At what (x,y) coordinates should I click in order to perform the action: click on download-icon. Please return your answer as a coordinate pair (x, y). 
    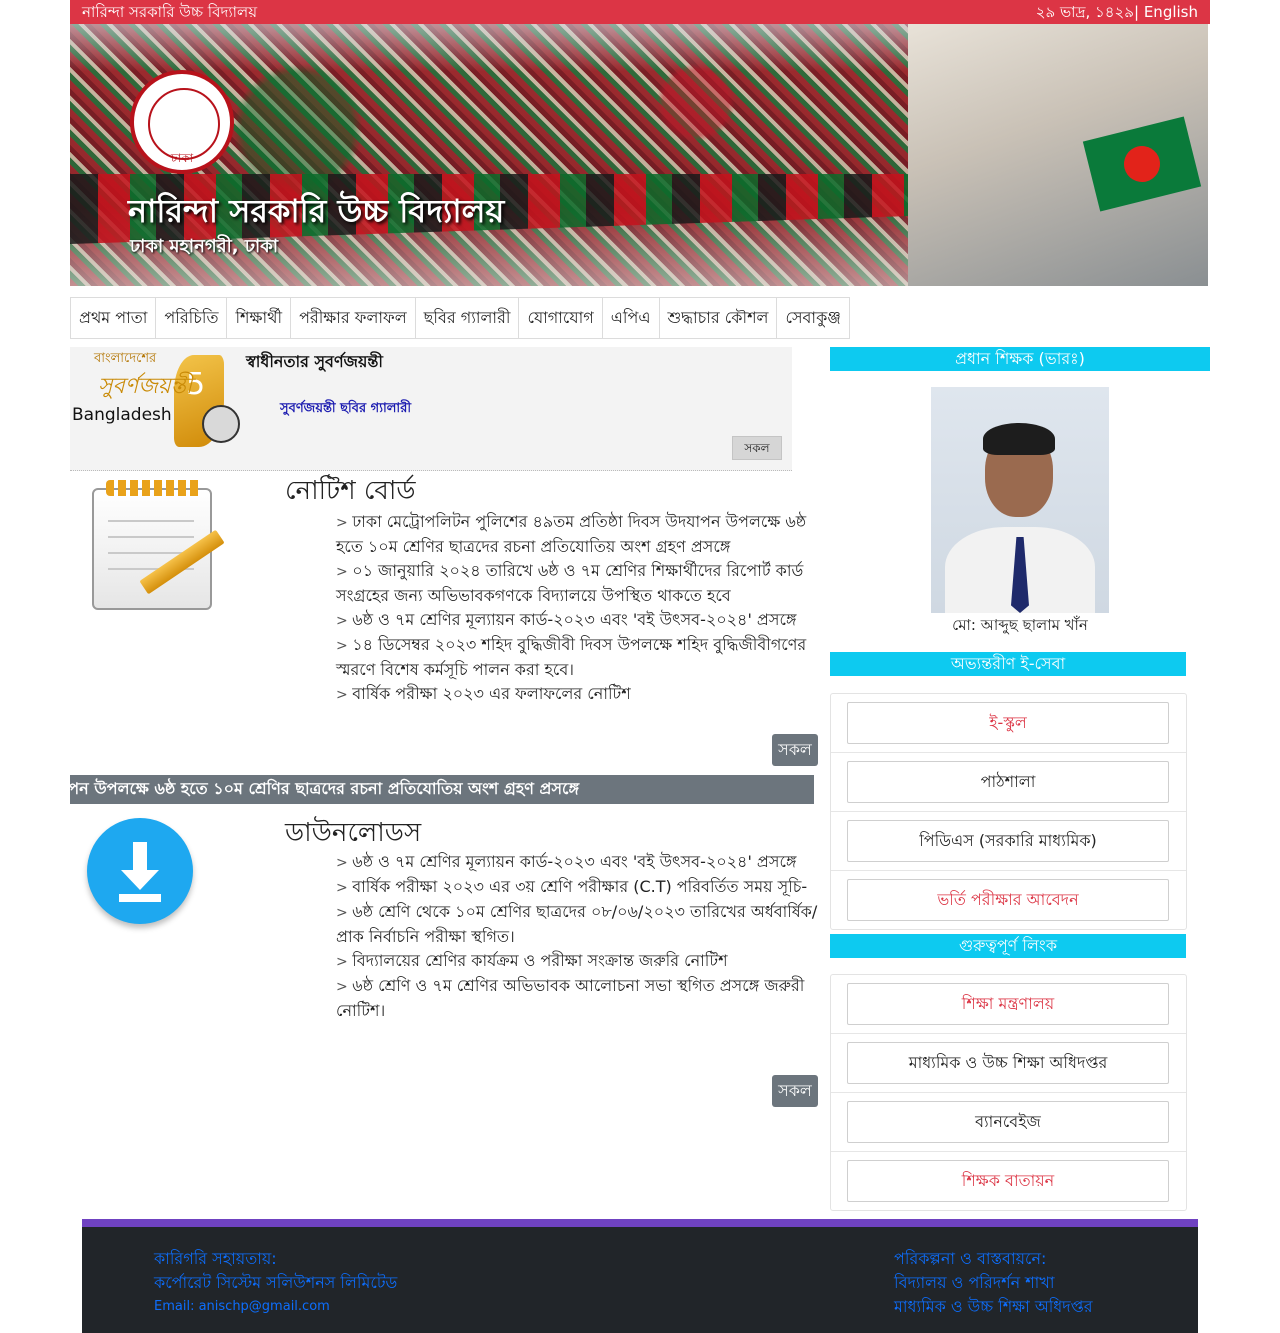
    Looking at the image, I should click on (140, 871).